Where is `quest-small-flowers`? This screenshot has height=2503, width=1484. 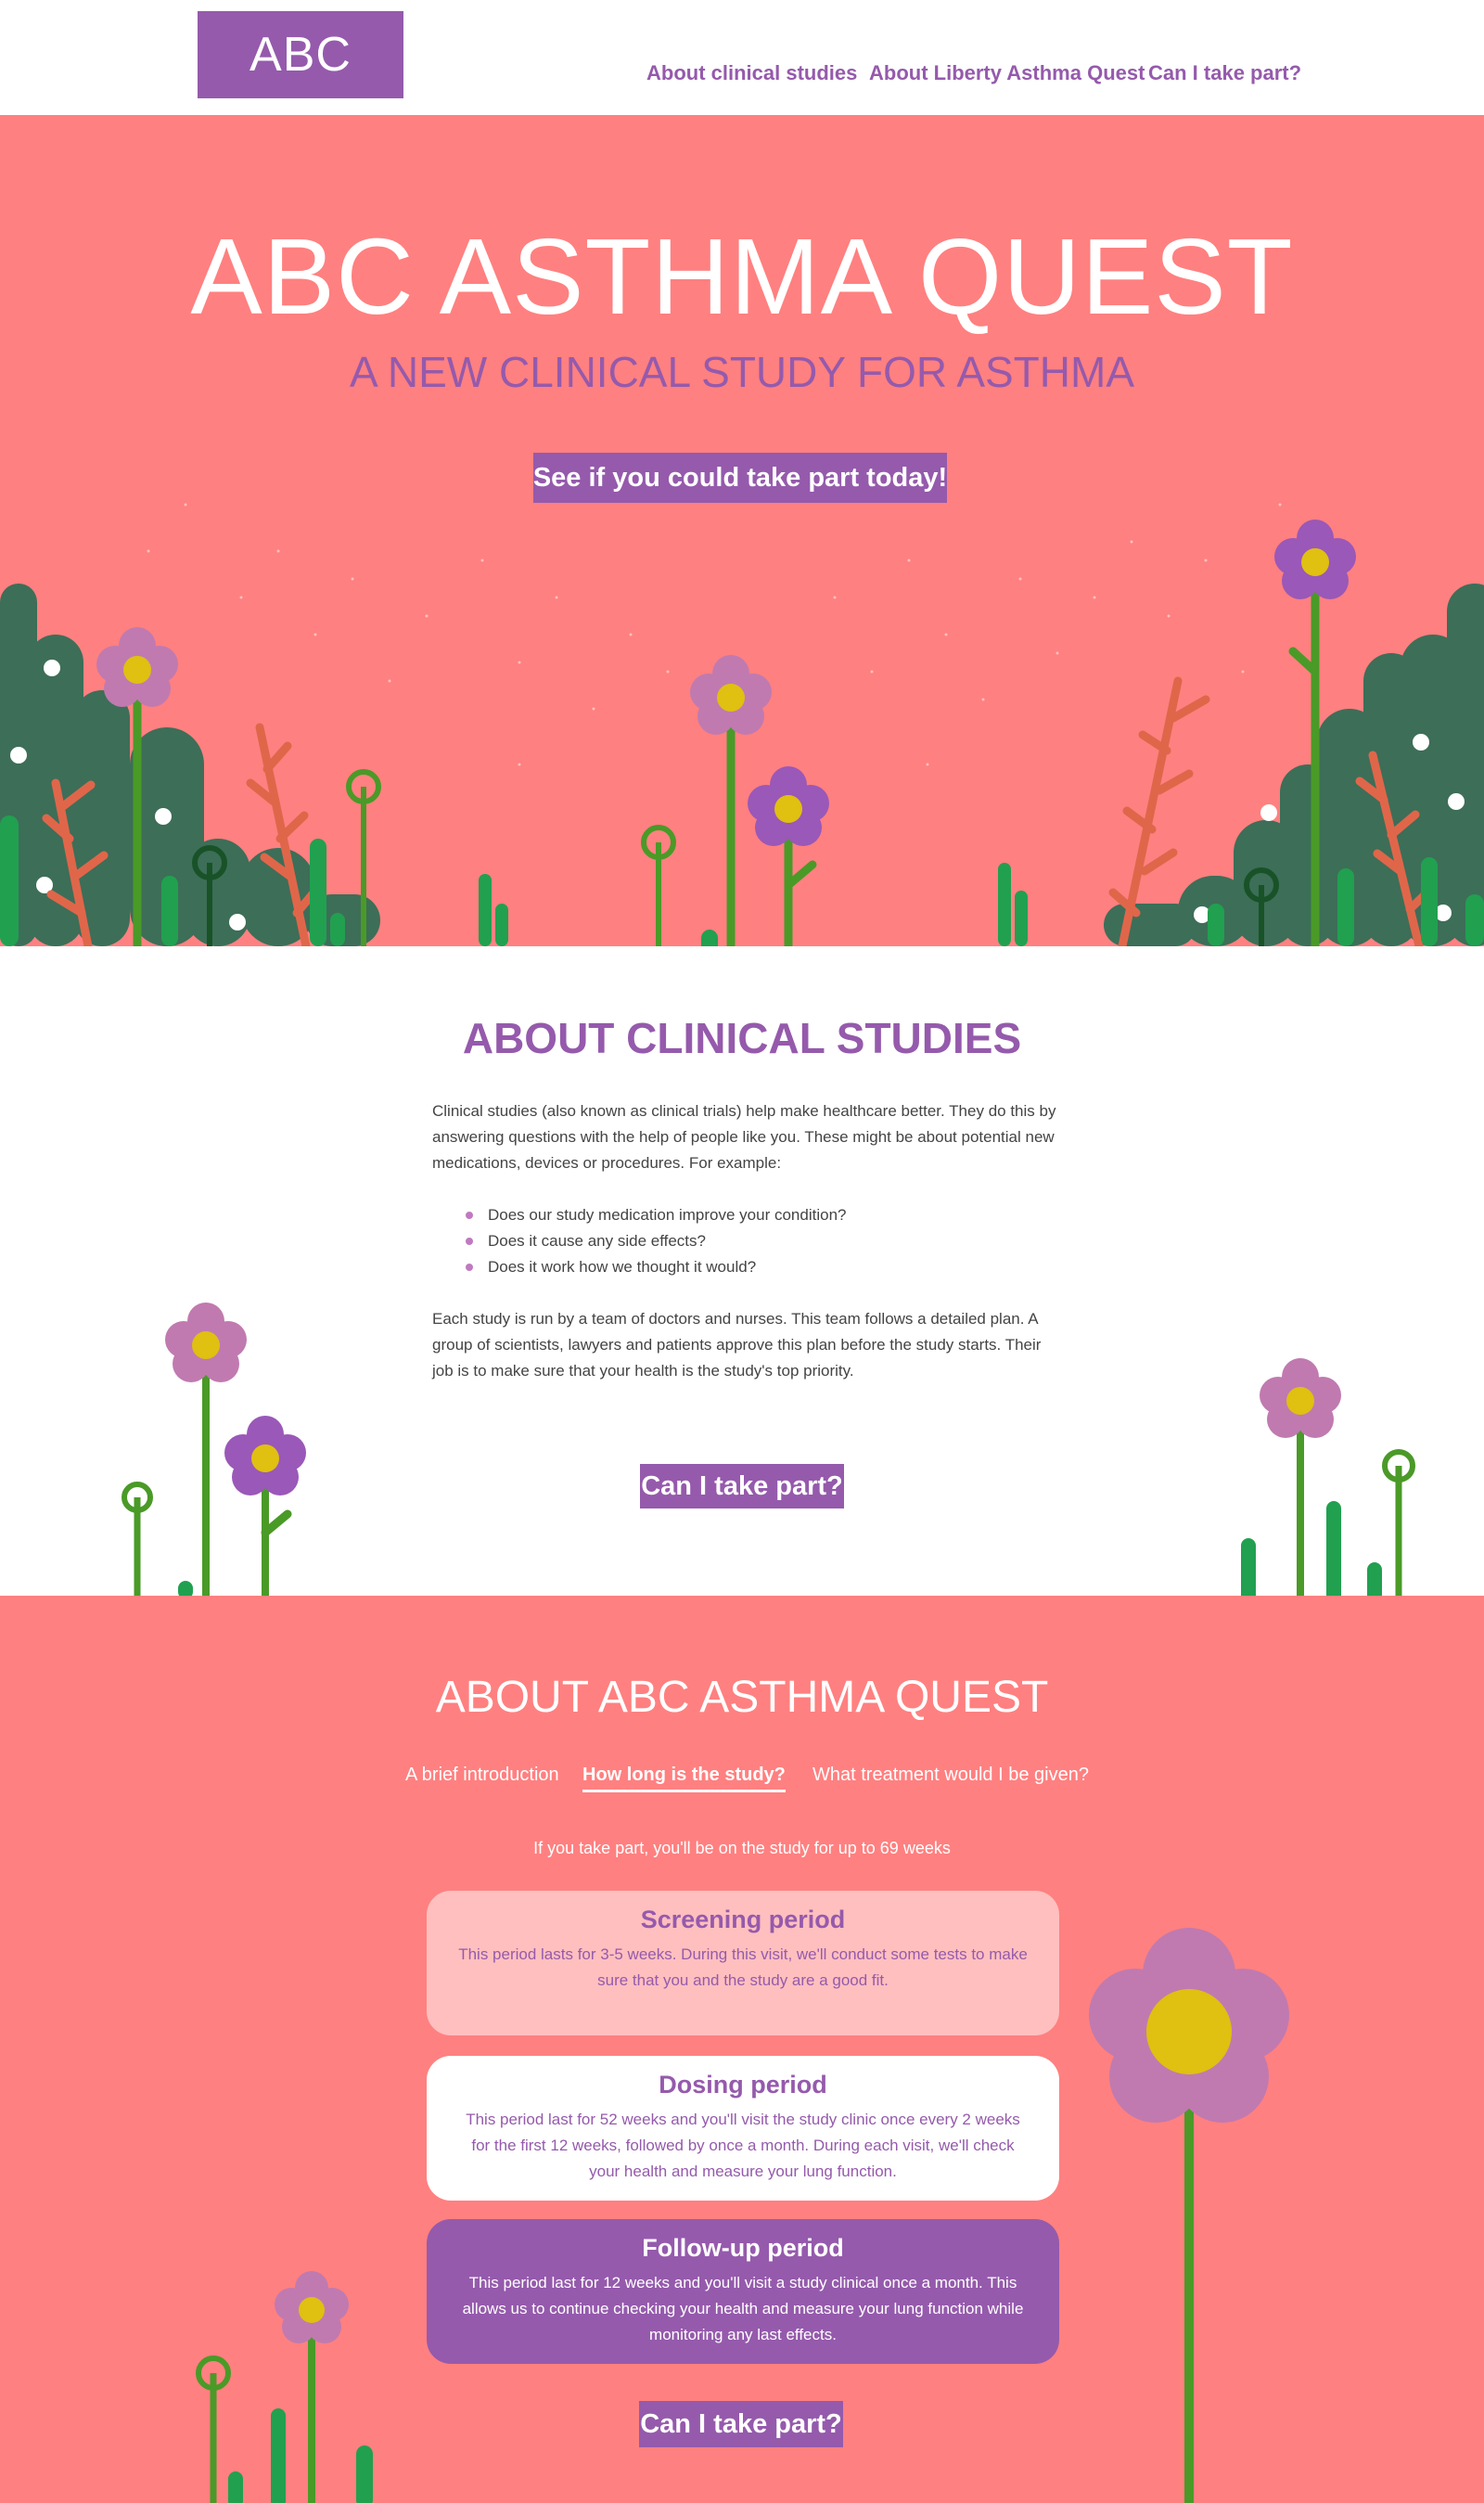 quest-small-flowers is located at coordinates (284, 2387).